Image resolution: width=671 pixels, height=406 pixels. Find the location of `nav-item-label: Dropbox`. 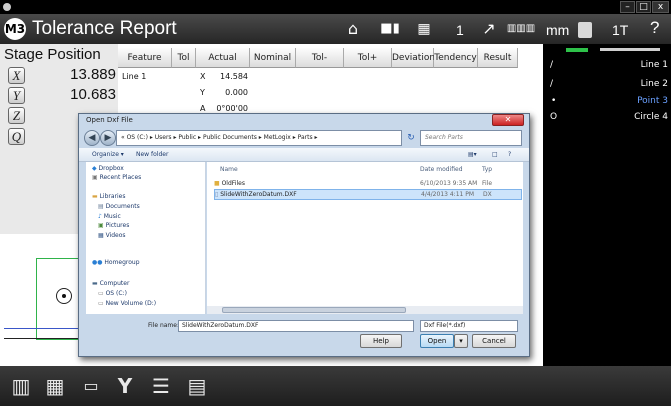

nav-item-label: Dropbox is located at coordinates (111, 168).